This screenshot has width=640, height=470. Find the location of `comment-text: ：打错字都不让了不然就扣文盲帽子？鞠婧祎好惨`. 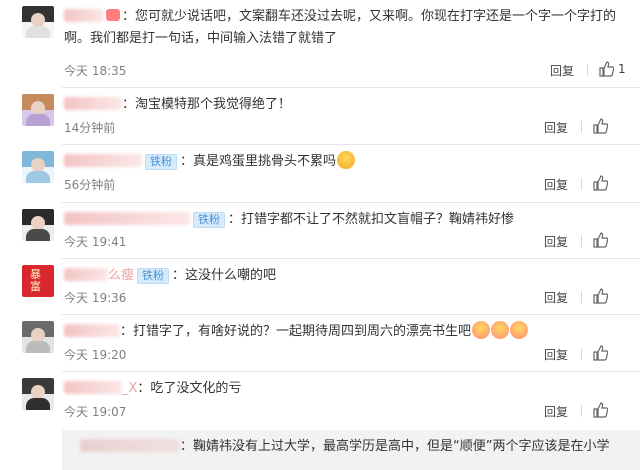

comment-text: ：打错字都不让了不然就扣文盲帽子？鞠婧祎好惨 is located at coordinates (371, 219).